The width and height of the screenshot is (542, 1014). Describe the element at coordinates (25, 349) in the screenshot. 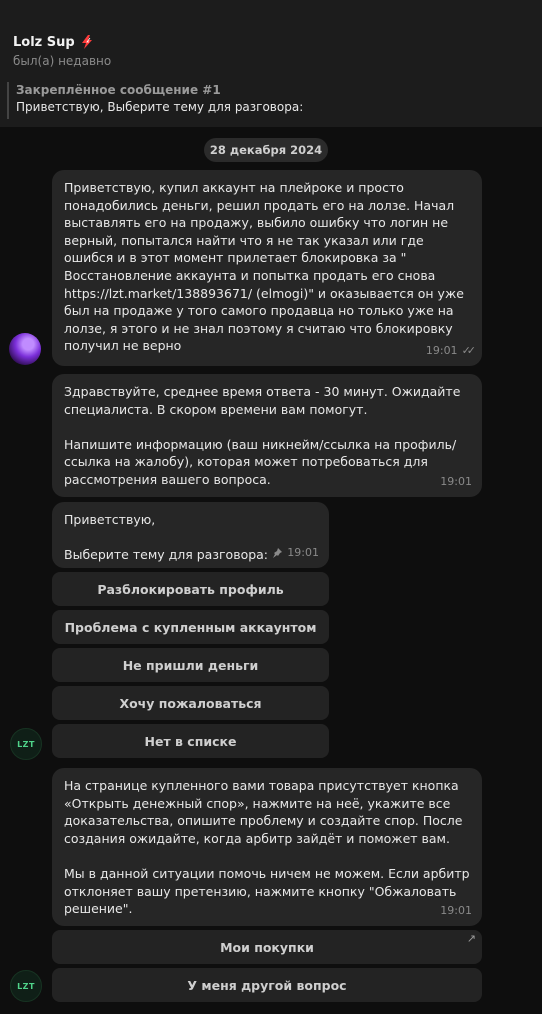

I see `avatar-user` at that location.